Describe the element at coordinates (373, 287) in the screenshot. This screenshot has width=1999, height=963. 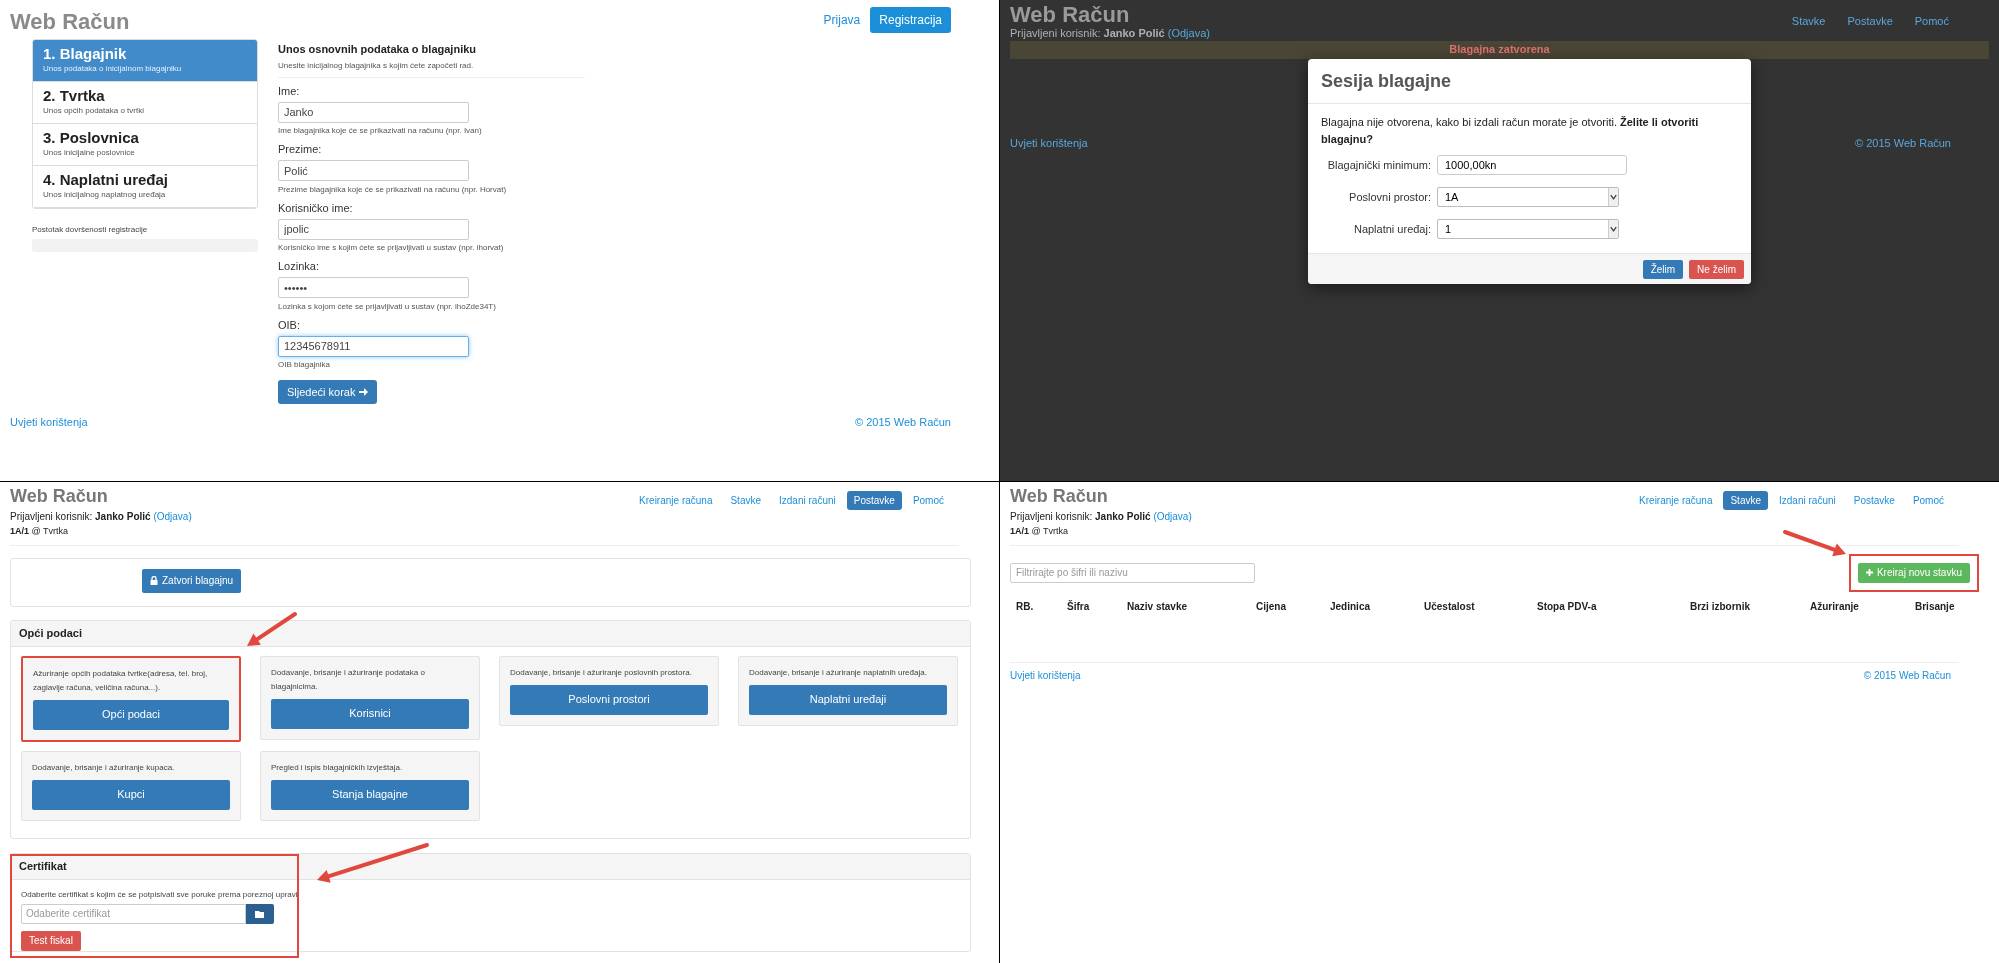
I see `text-field: ••••••` at that location.